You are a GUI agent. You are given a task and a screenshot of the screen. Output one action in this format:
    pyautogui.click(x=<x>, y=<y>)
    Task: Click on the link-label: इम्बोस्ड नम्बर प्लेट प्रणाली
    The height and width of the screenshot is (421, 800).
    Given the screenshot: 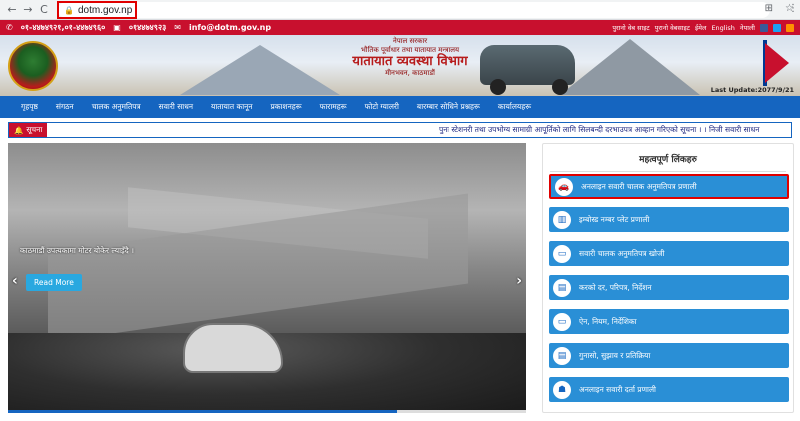 What is the action you would take?
    pyautogui.click(x=614, y=219)
    